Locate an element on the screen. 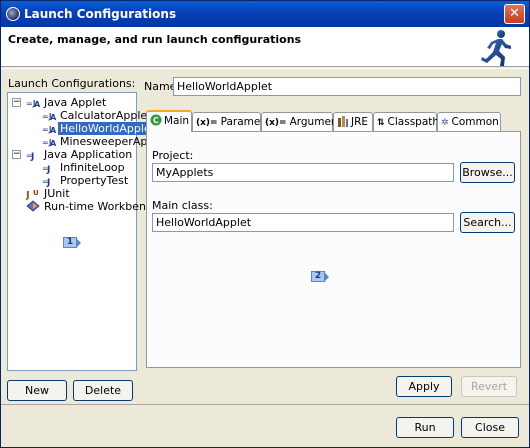 This screenshot has height=448, width=530. banner-divider is located at coordinates (265, 68).